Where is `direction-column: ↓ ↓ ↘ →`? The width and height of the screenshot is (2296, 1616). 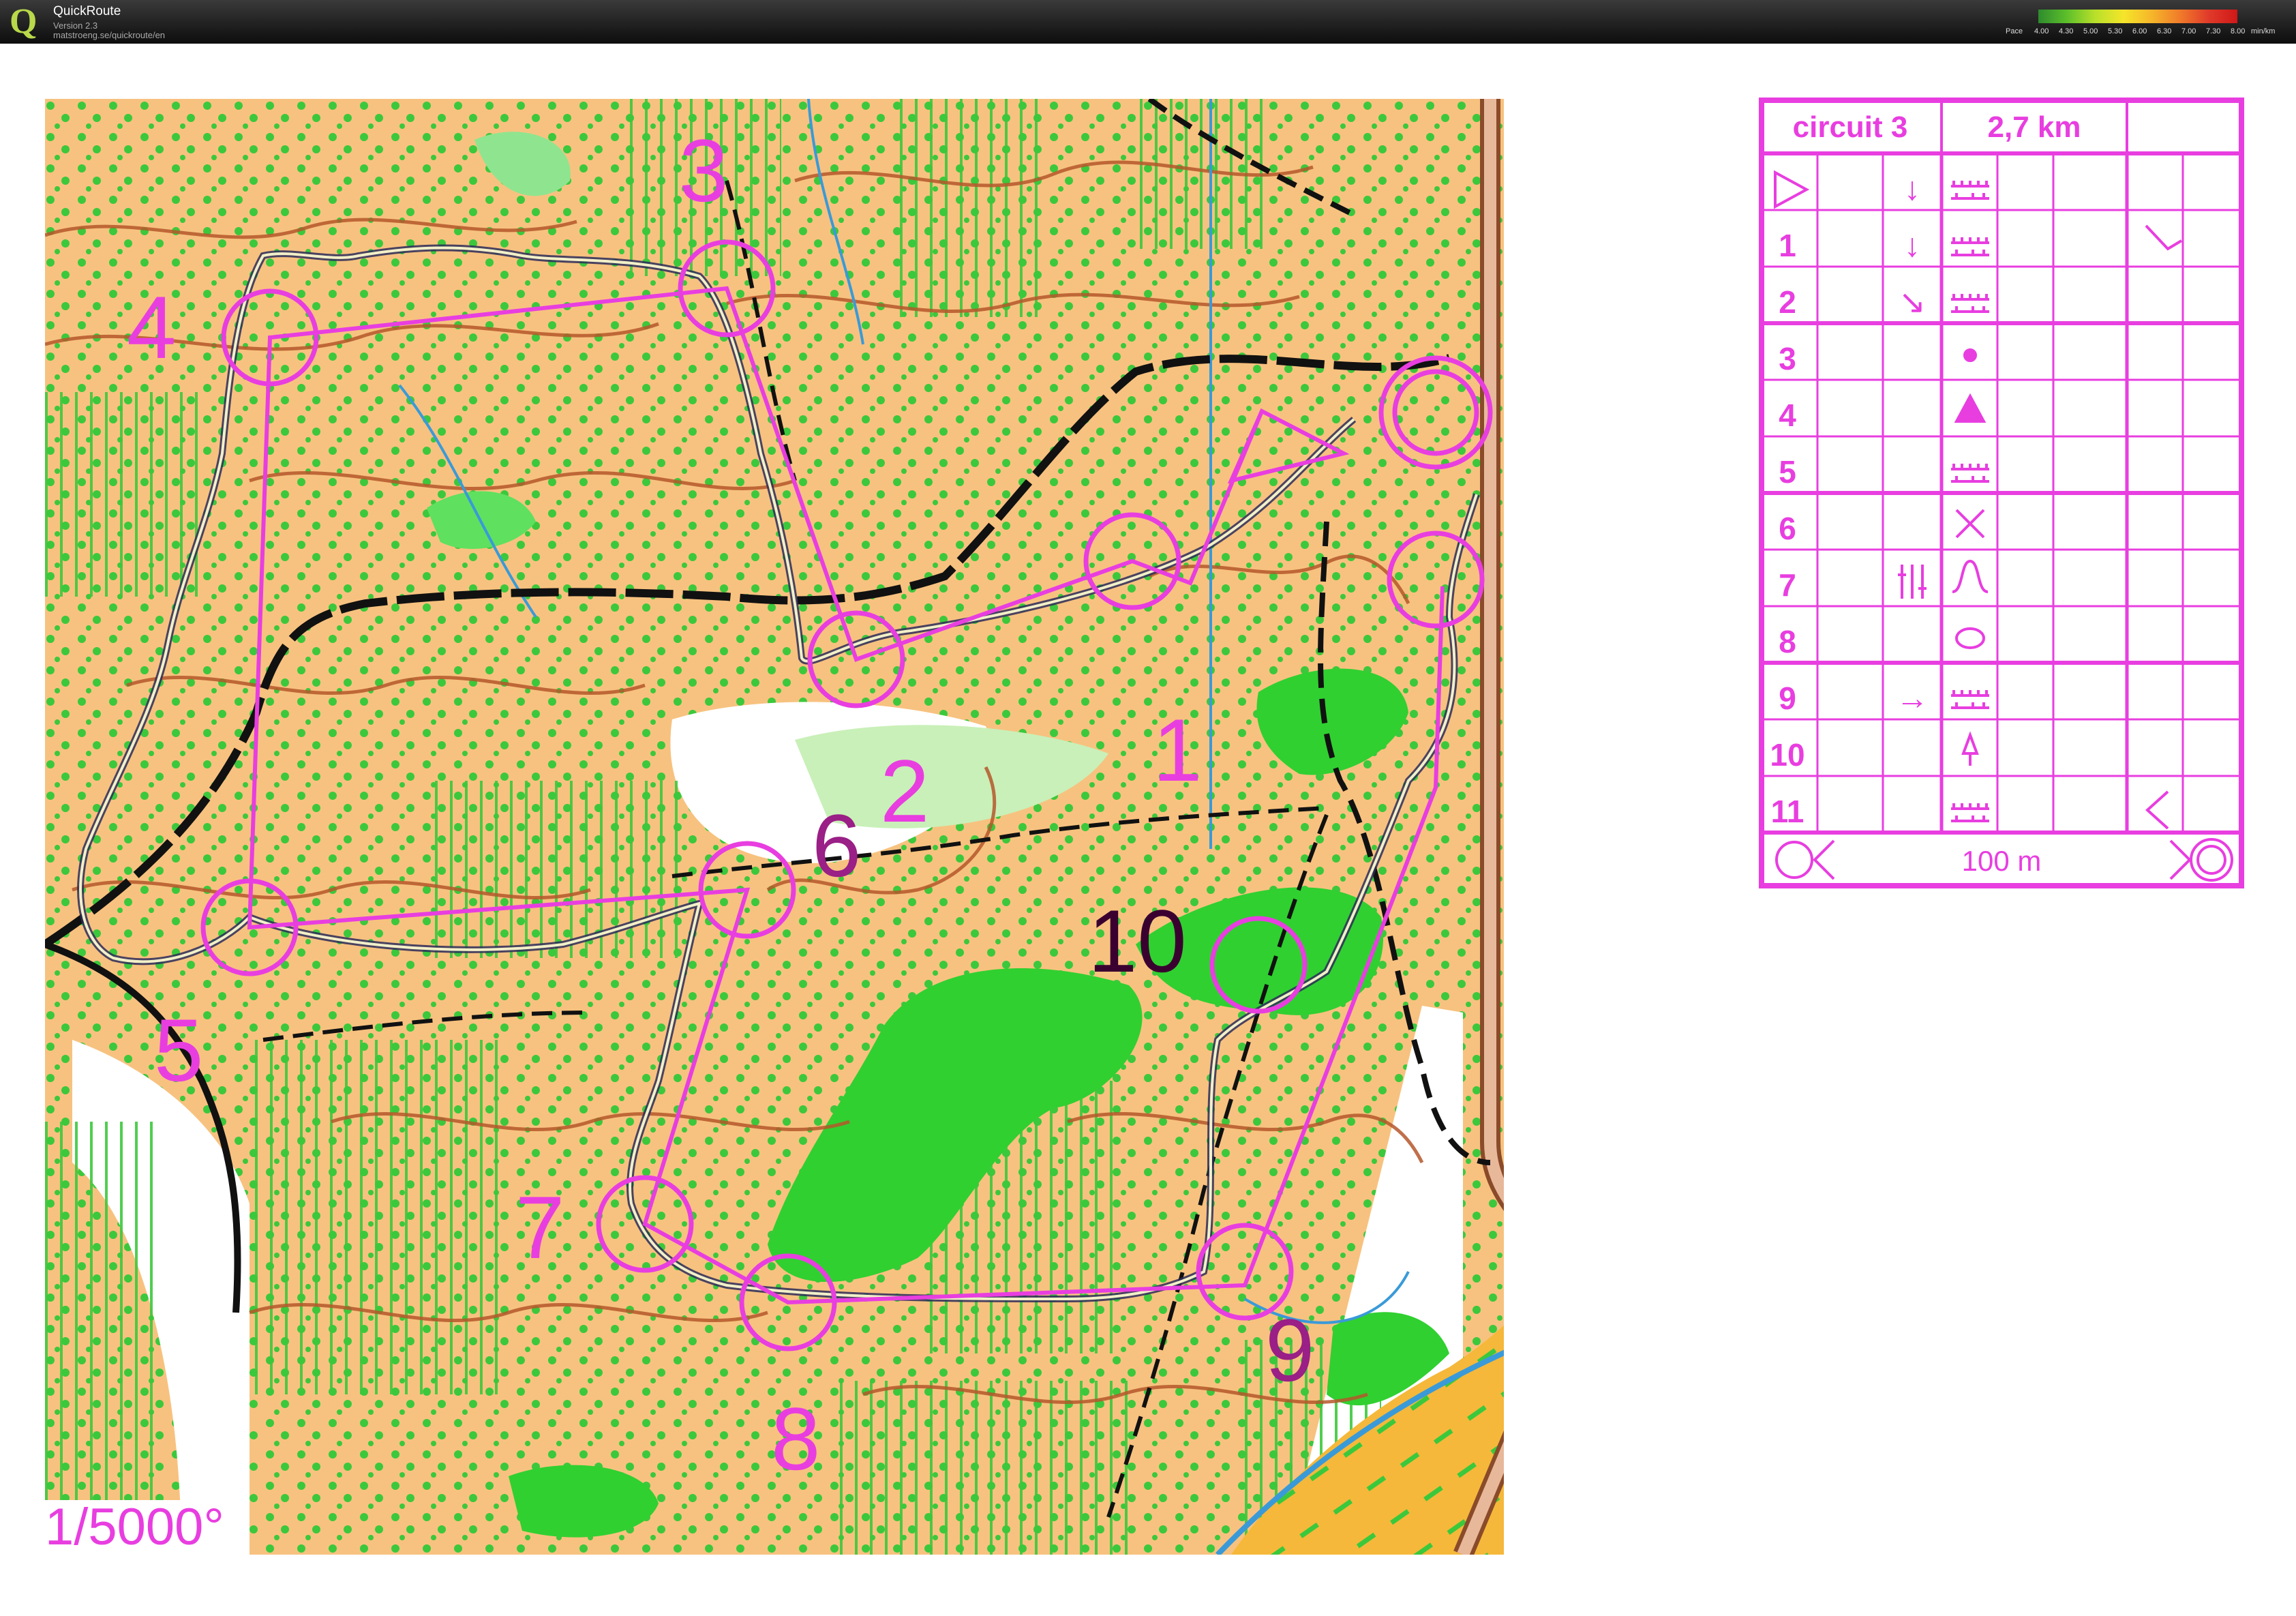
direction-column: ↓ ↓ ↘ → is located at coordinates (1912, 444).